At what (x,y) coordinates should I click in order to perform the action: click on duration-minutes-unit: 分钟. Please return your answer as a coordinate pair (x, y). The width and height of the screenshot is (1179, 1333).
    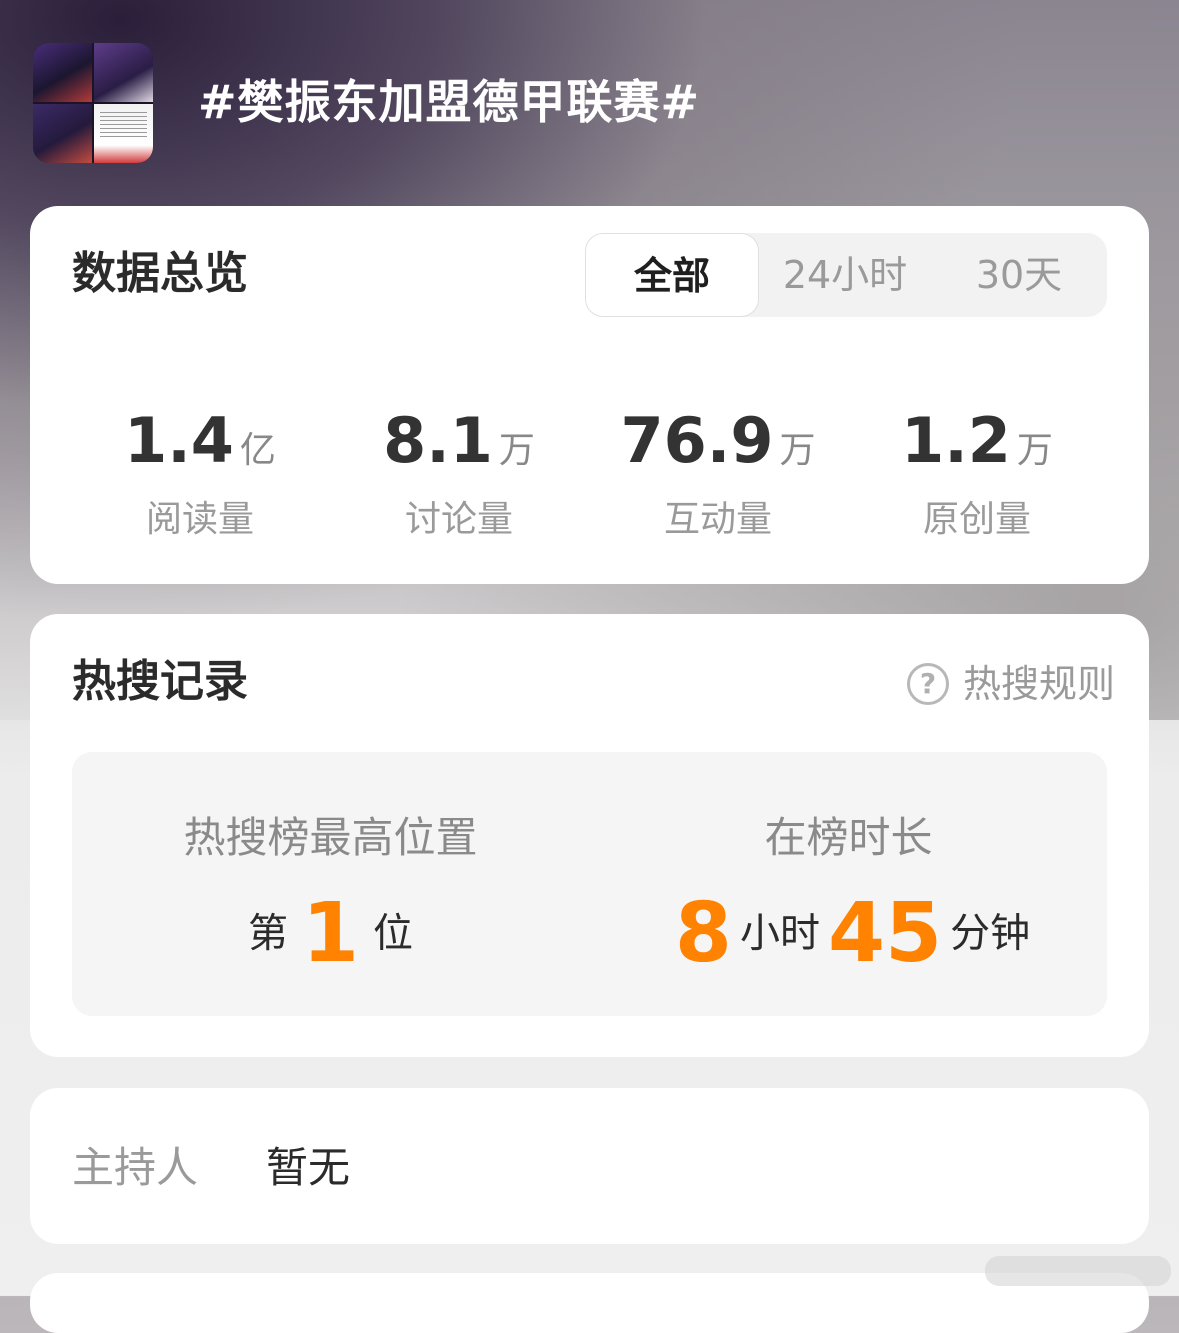
    Looking at the image, I should click on (990, 933).